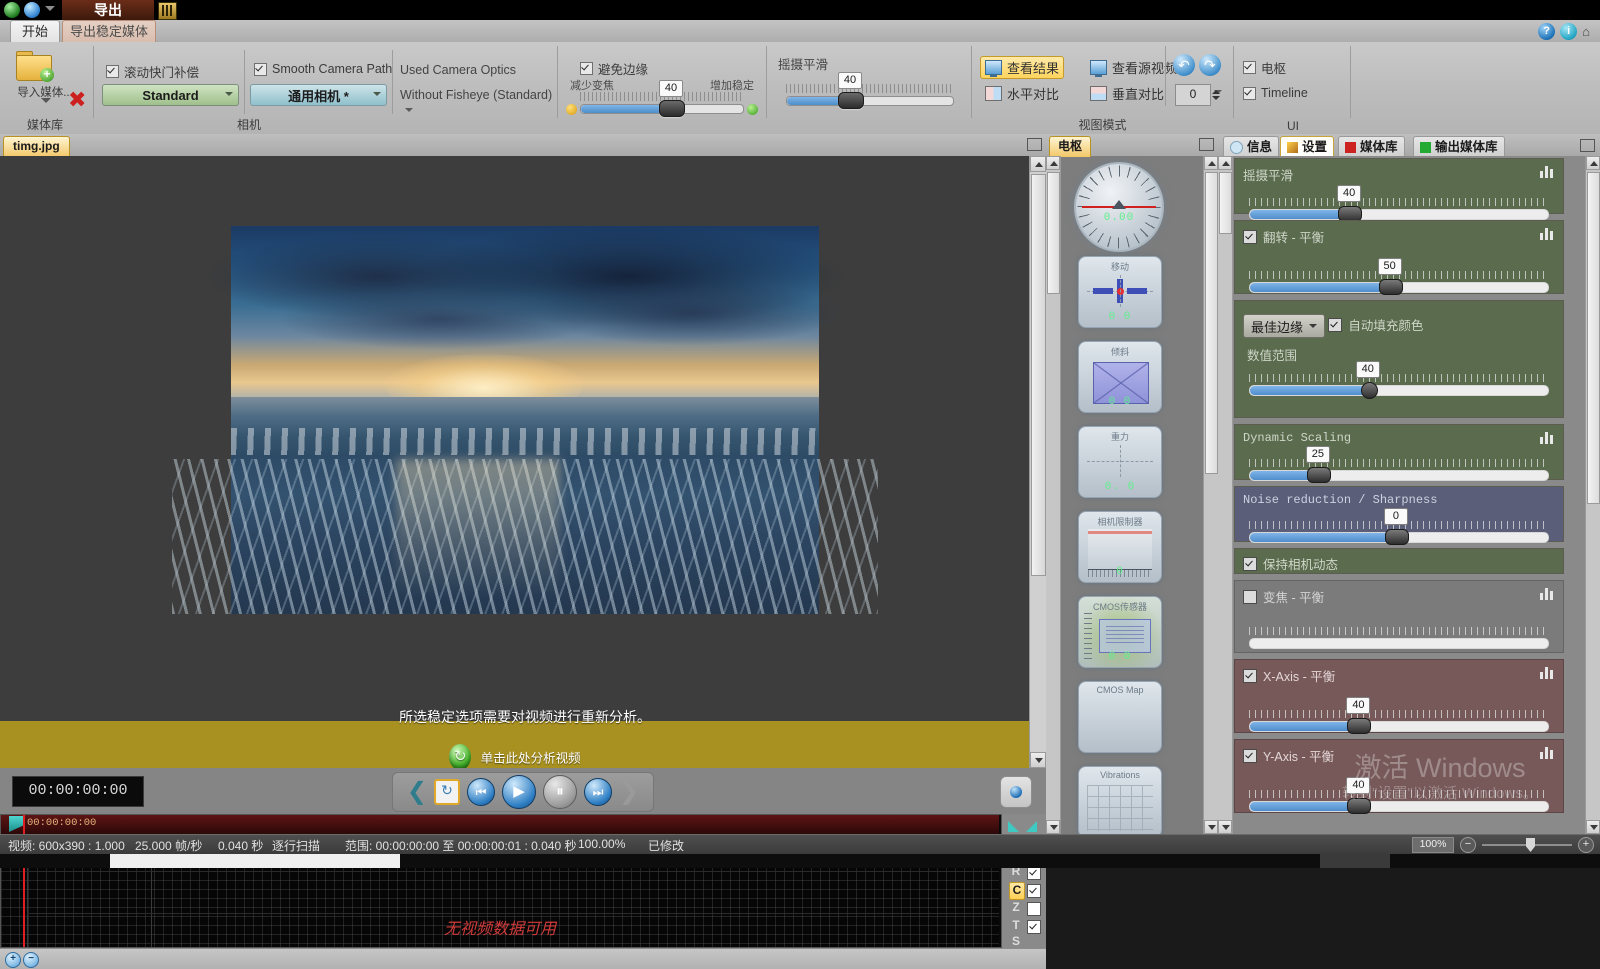  What do you see at coordinates (152, 71) in the screenshot?
I see `rolling-shutter-checkbox: 滚动快门补偿` at bounding box center [152, 71].